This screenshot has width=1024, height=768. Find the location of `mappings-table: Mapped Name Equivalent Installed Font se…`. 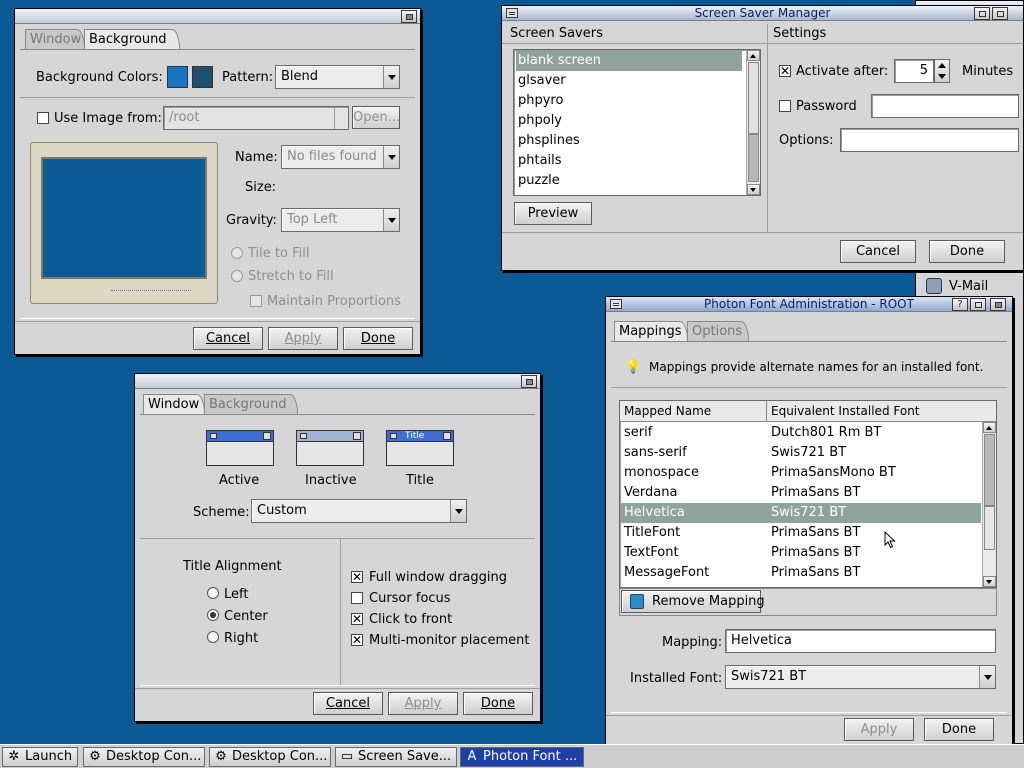

mappings-table: Mapped Name Equivalent Installed Font se… is located at coordinates (808, 494).